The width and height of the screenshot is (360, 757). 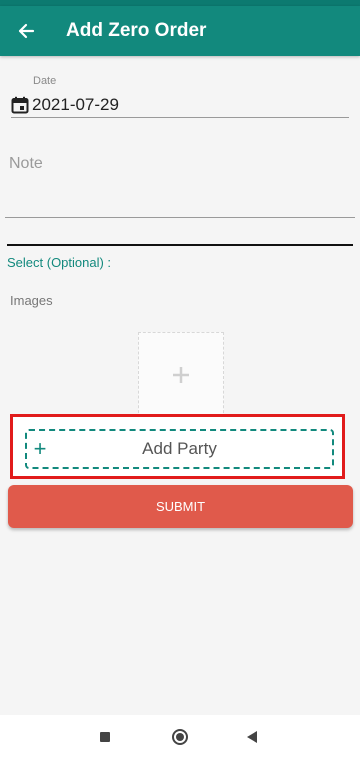 I want to click on home-circle-inner, so click(x=180, y=737).